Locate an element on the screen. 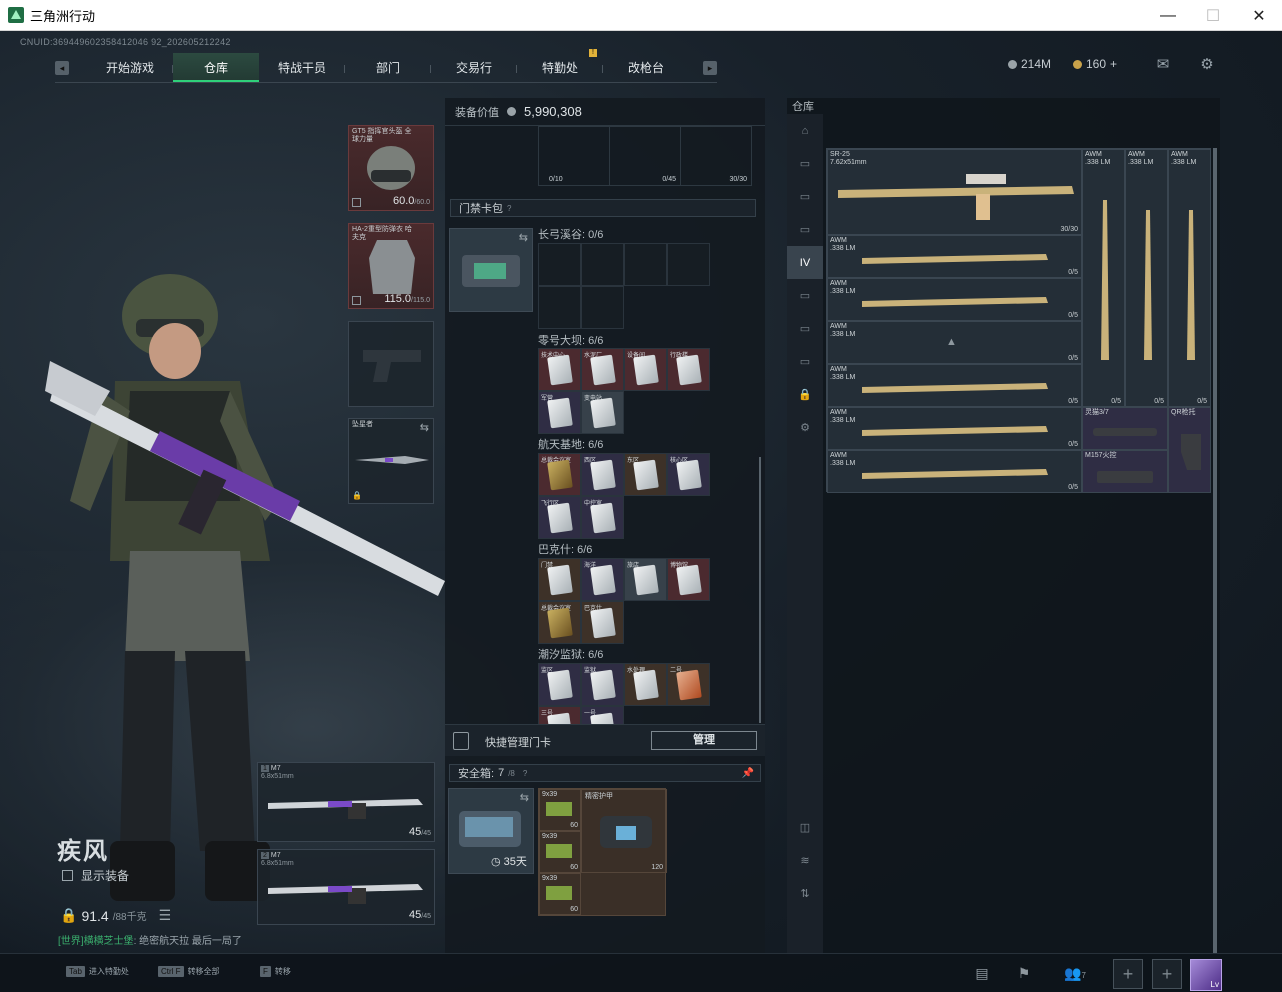  tab-special-ops: 特勤处! is located at coordinates (560, 65).